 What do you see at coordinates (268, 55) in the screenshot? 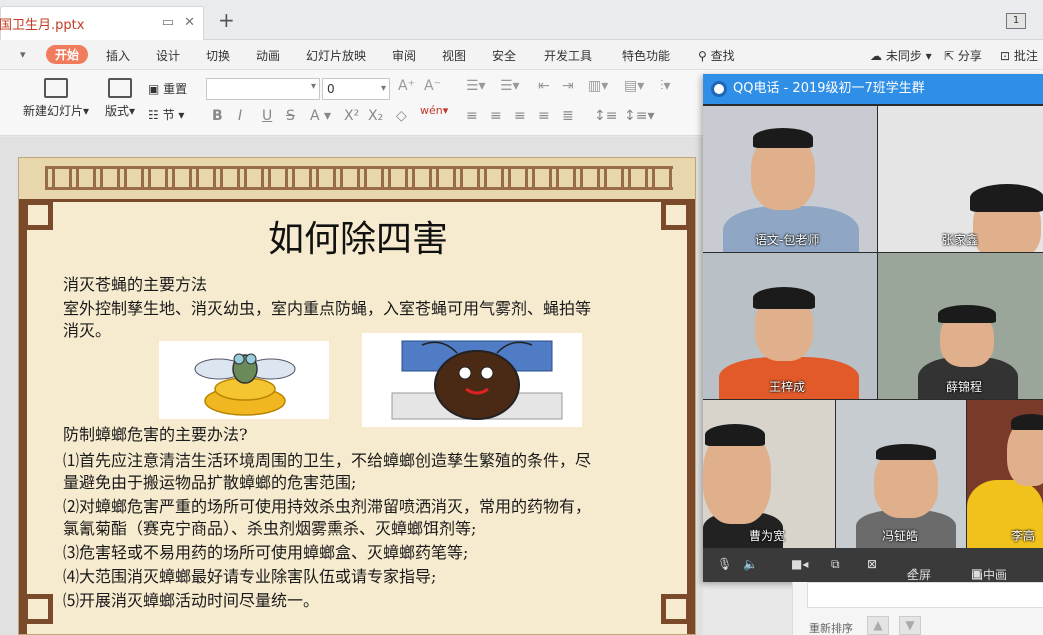
I see `menu-animation: 动画` at bounding box center [268, 55].